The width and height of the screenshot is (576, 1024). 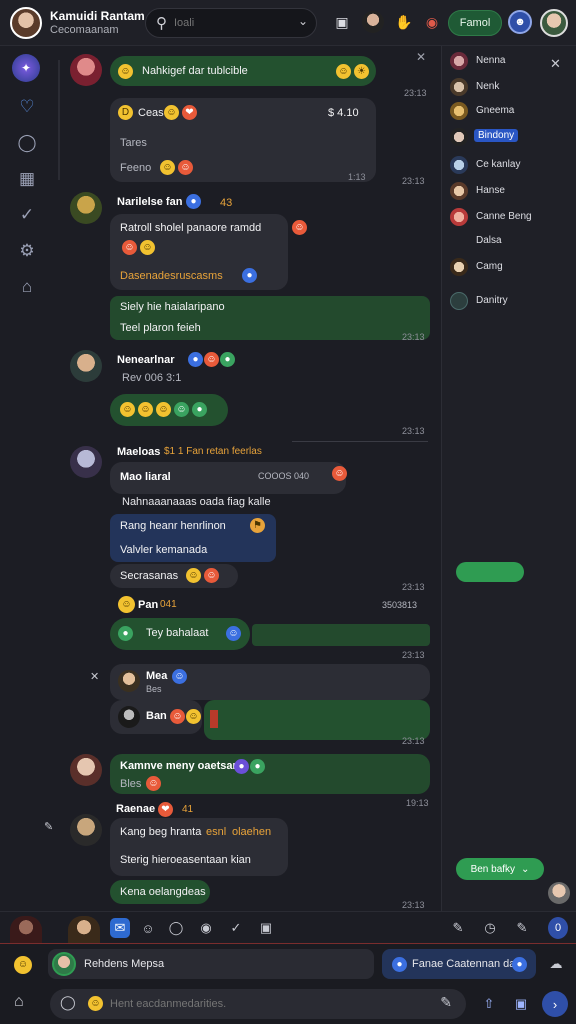 I want to click on member-item: Gneema, so click(x=512, y=112).